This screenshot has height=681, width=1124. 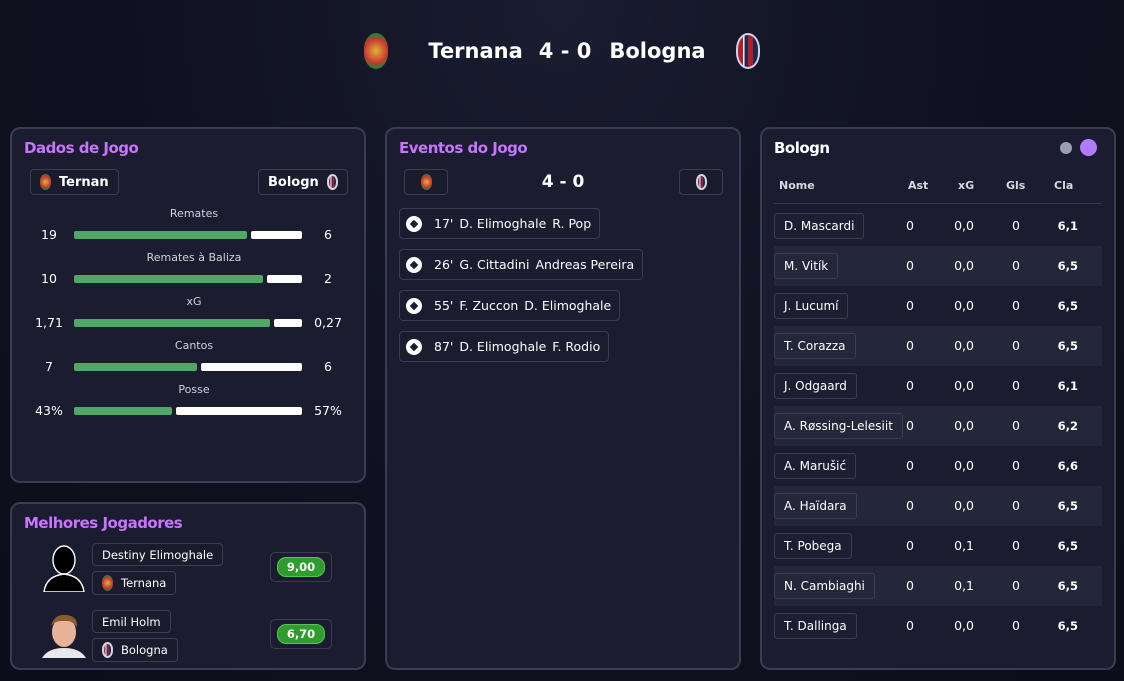 What do you see at coordinates (938, 466) in the screenshot?
I see `table-row: A. Marušić 0 0,0 0 6,6` at bounding box center [938, 466].